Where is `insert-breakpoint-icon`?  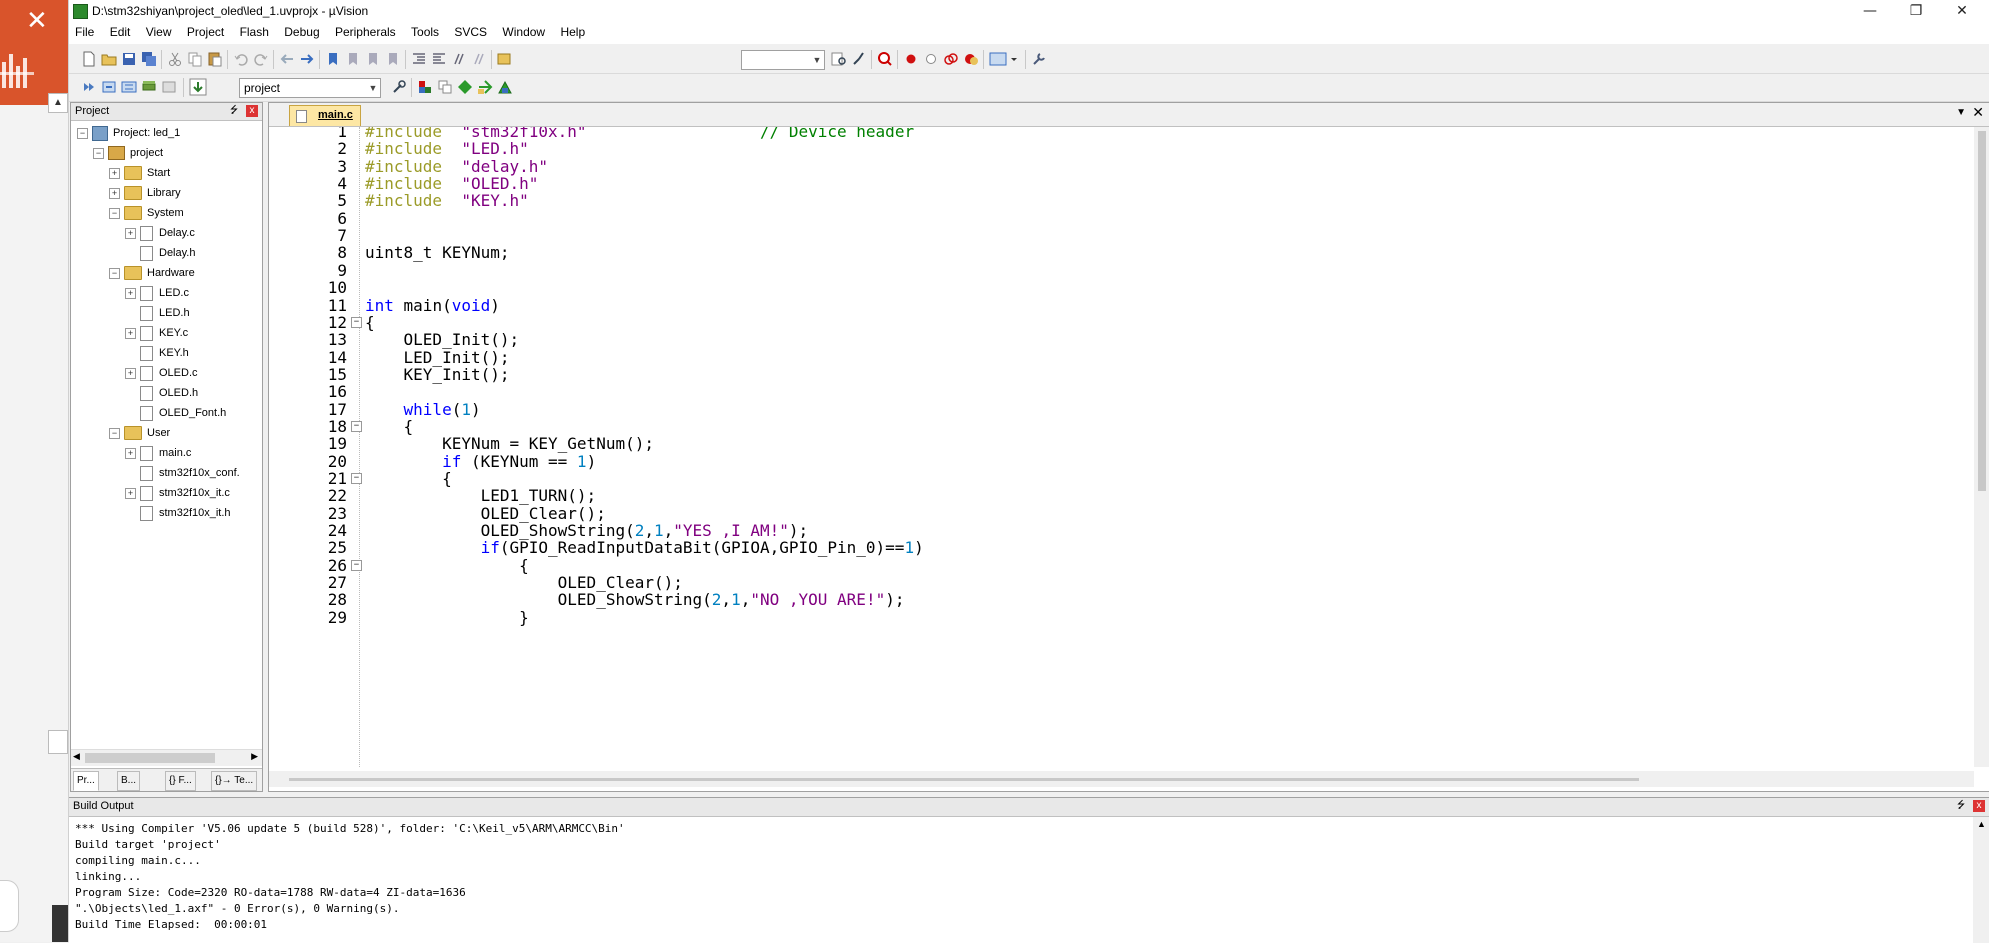 insert-breakpoint-icon is located at coordinates (911, 59).